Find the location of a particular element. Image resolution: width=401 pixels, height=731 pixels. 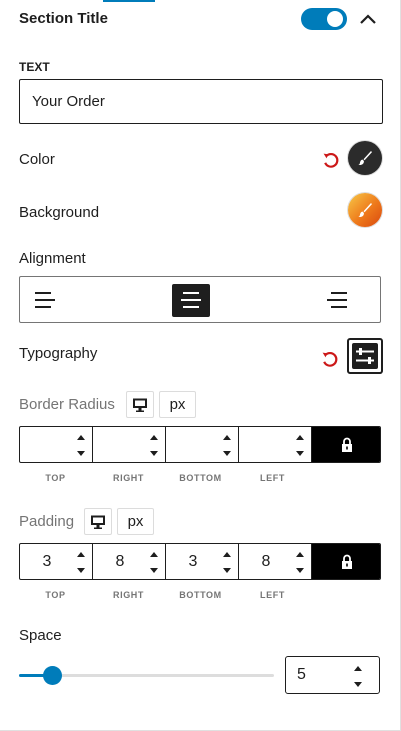

section-header: Section Title is located at coordinates (200, 20).